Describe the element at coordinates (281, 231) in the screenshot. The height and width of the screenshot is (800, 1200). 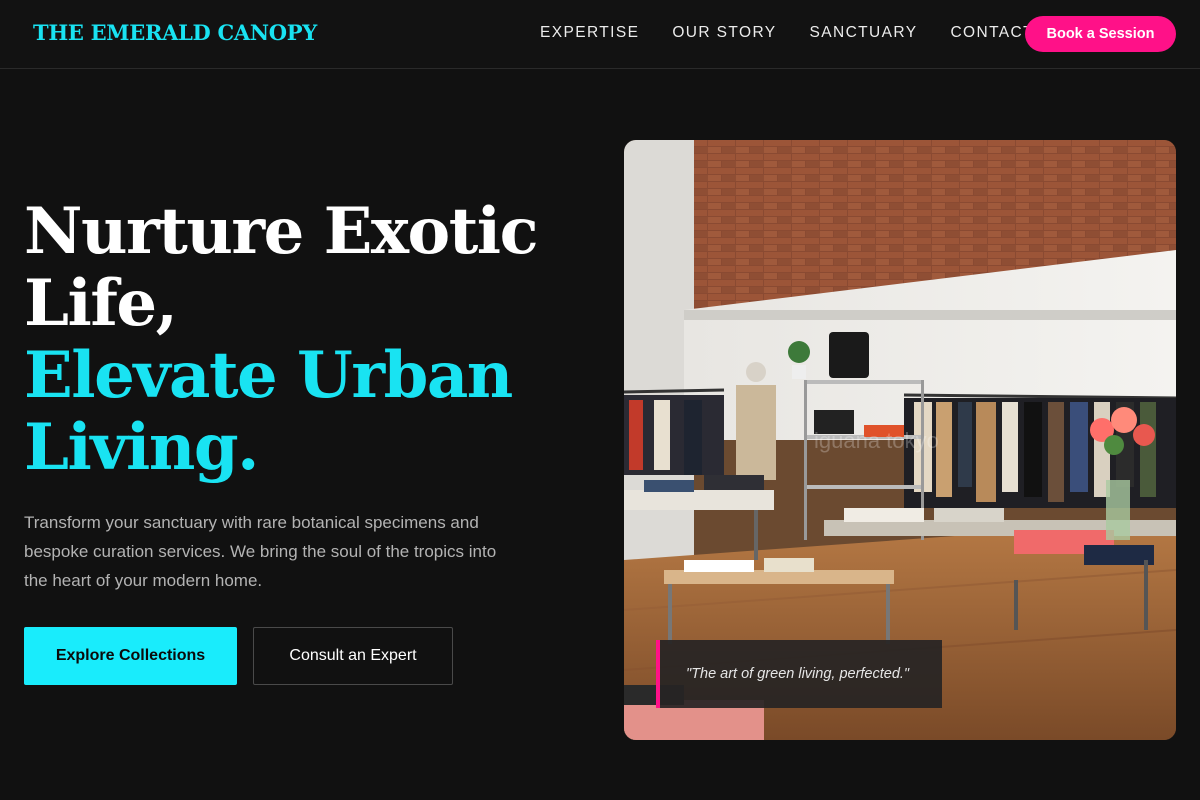
I see `headline-line-1: Nurture Exotic` at that location.